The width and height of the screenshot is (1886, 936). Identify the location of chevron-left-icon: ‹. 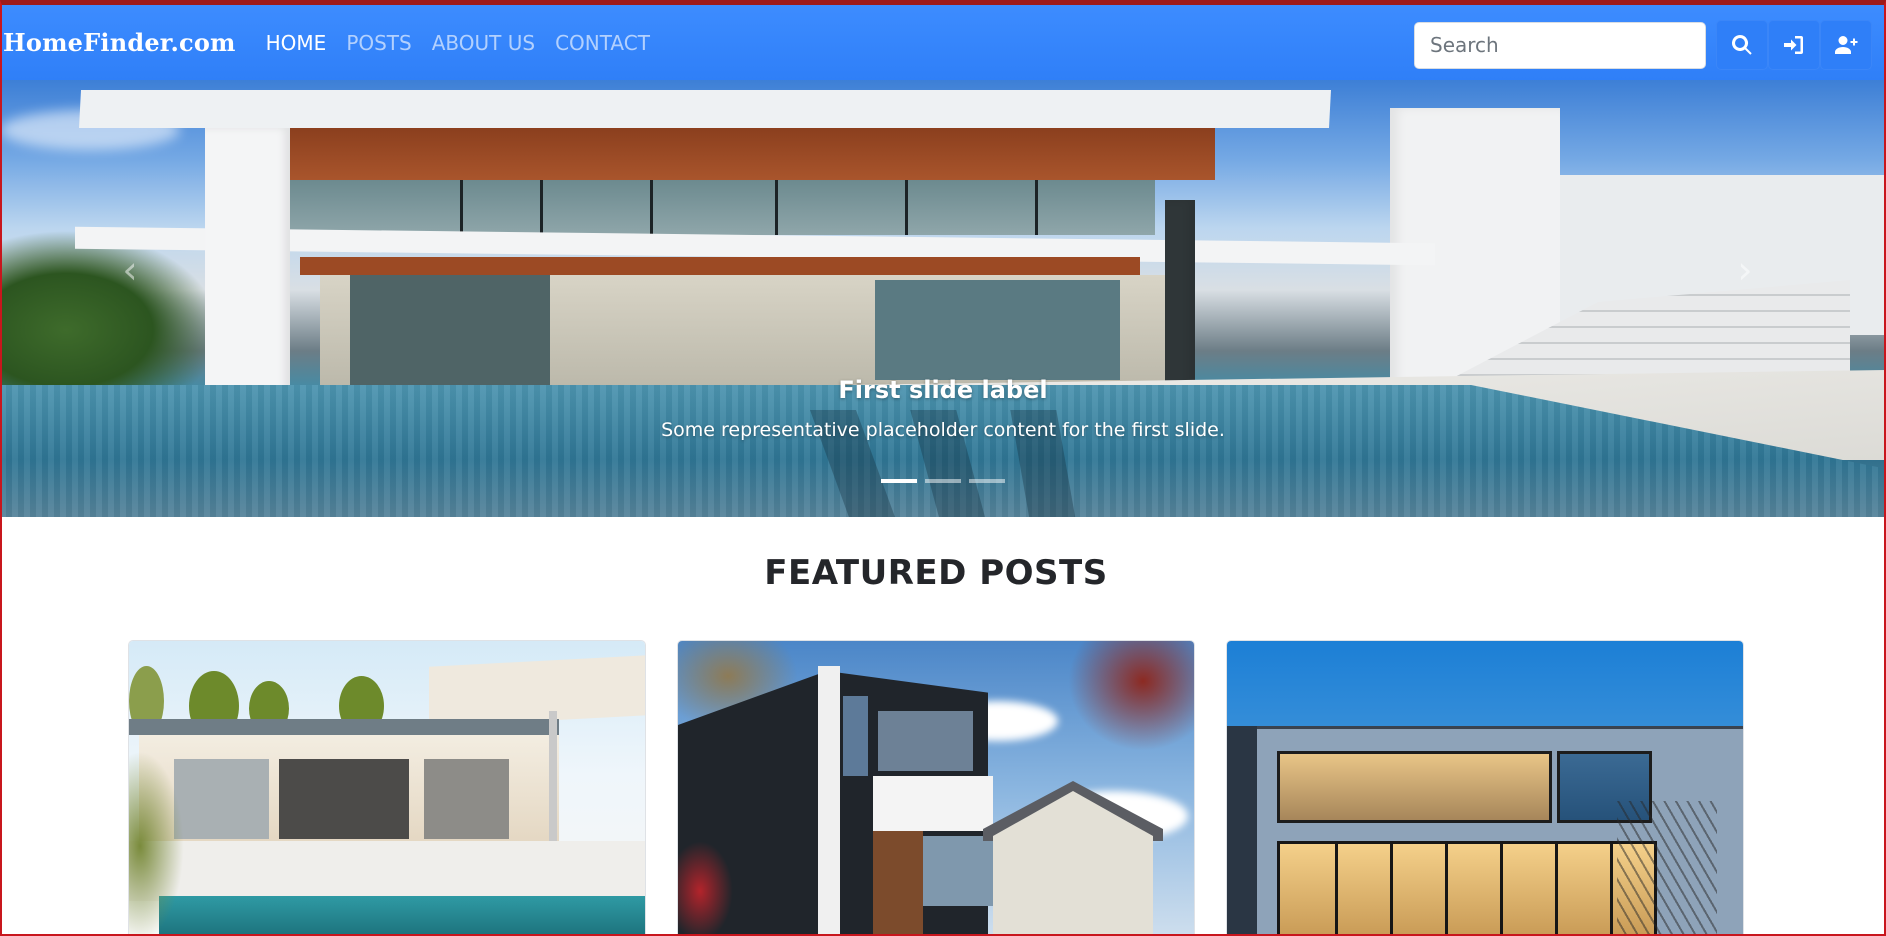
(130, 270).